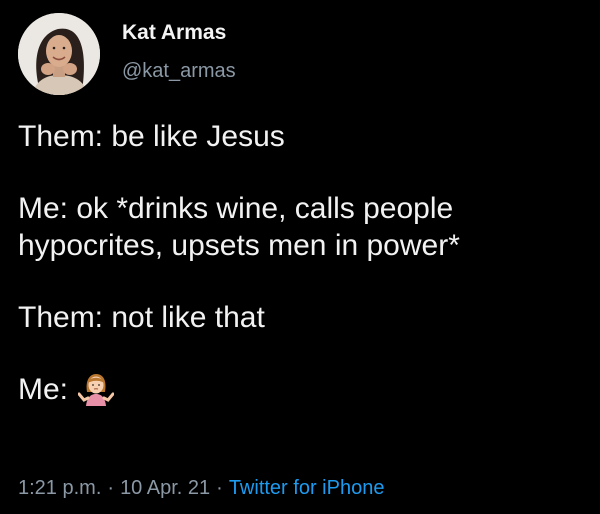  Describe the element at coordinates (151, 136) in the screenshot. I see `tweet-line: Them: be like Jesus` at that location.